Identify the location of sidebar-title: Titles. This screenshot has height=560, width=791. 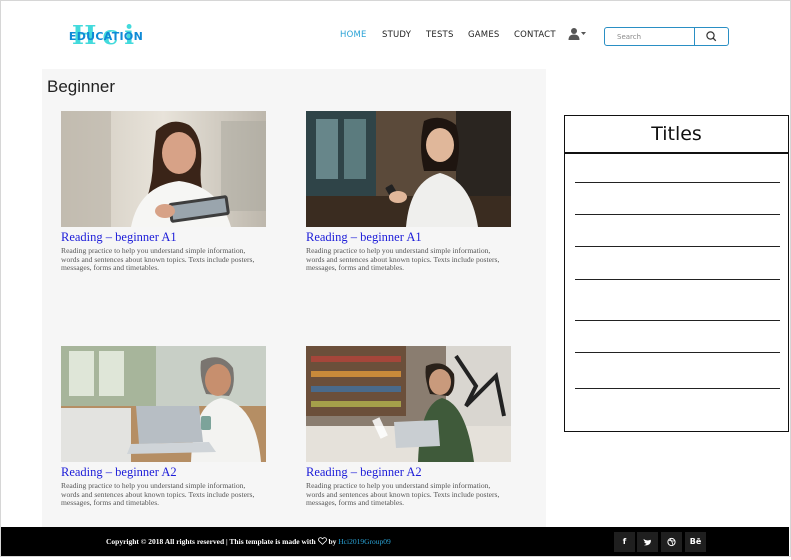
(676, 135).